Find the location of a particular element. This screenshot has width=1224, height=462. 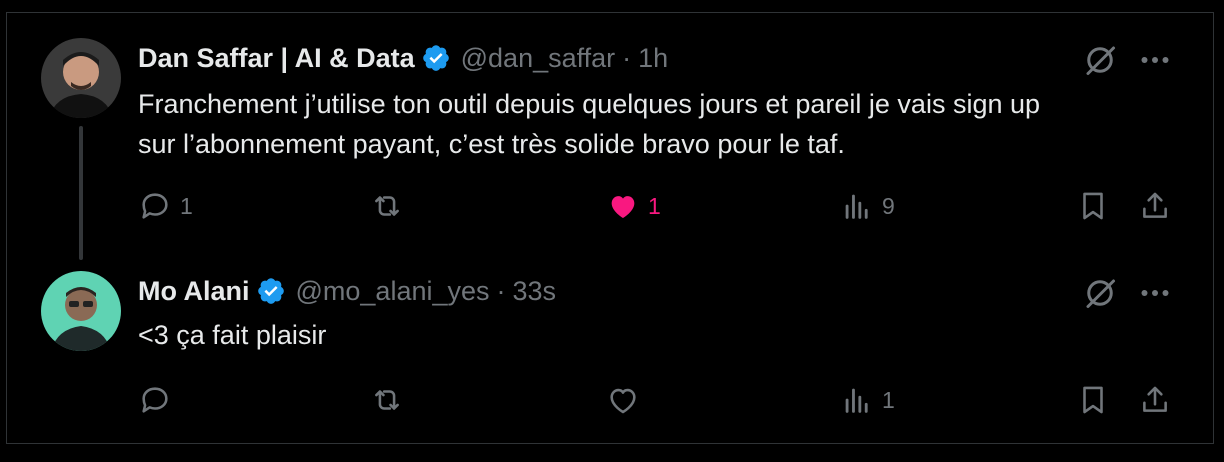

author-handle: @mo_alani_yes is located at coordinates (393, 291).